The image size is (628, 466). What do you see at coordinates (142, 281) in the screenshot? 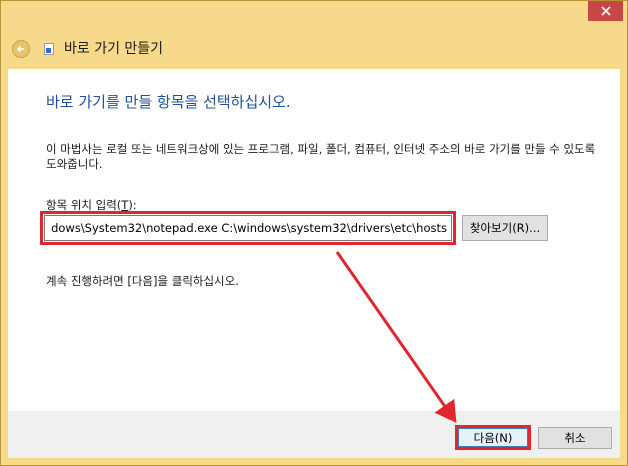
I see `continue-instruction: 계속 진행하려면 [다음]을 클릭하십시오.` at bounding box center [142, 281].